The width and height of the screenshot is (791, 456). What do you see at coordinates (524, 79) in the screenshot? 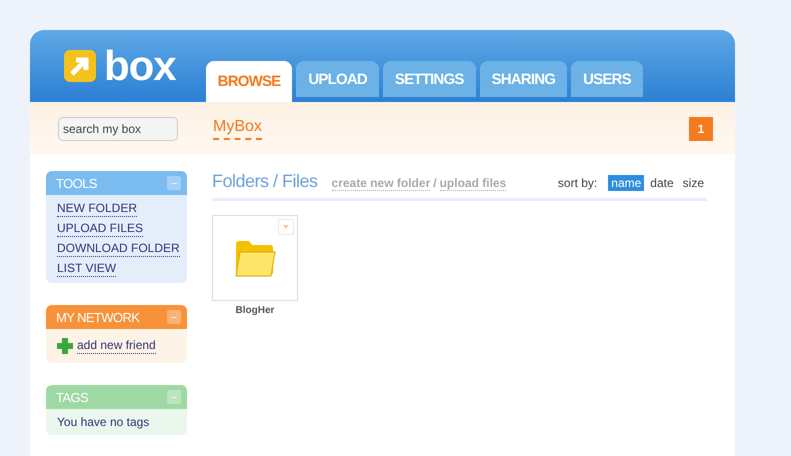
I see `nav-tab: SHARING` at bounding box center [524, 79].